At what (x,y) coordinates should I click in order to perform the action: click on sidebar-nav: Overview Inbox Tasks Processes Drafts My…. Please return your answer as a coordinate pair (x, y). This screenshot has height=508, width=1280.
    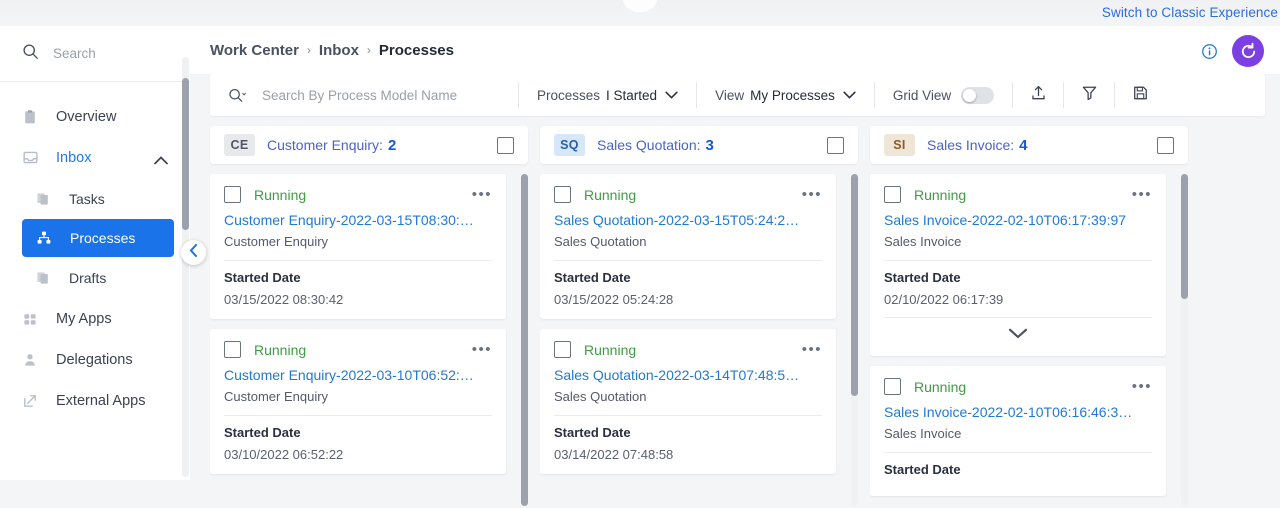
    Looking at the image, I should click on (95, 251).